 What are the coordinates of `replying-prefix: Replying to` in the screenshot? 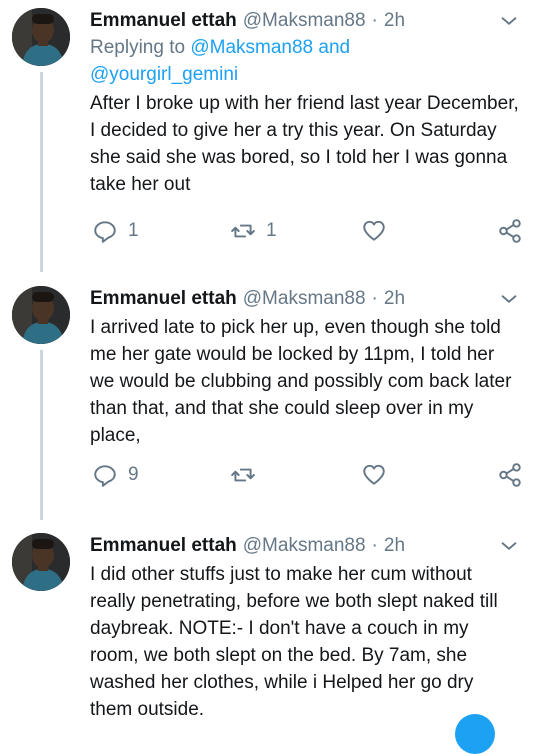 It's located at (138, 47).